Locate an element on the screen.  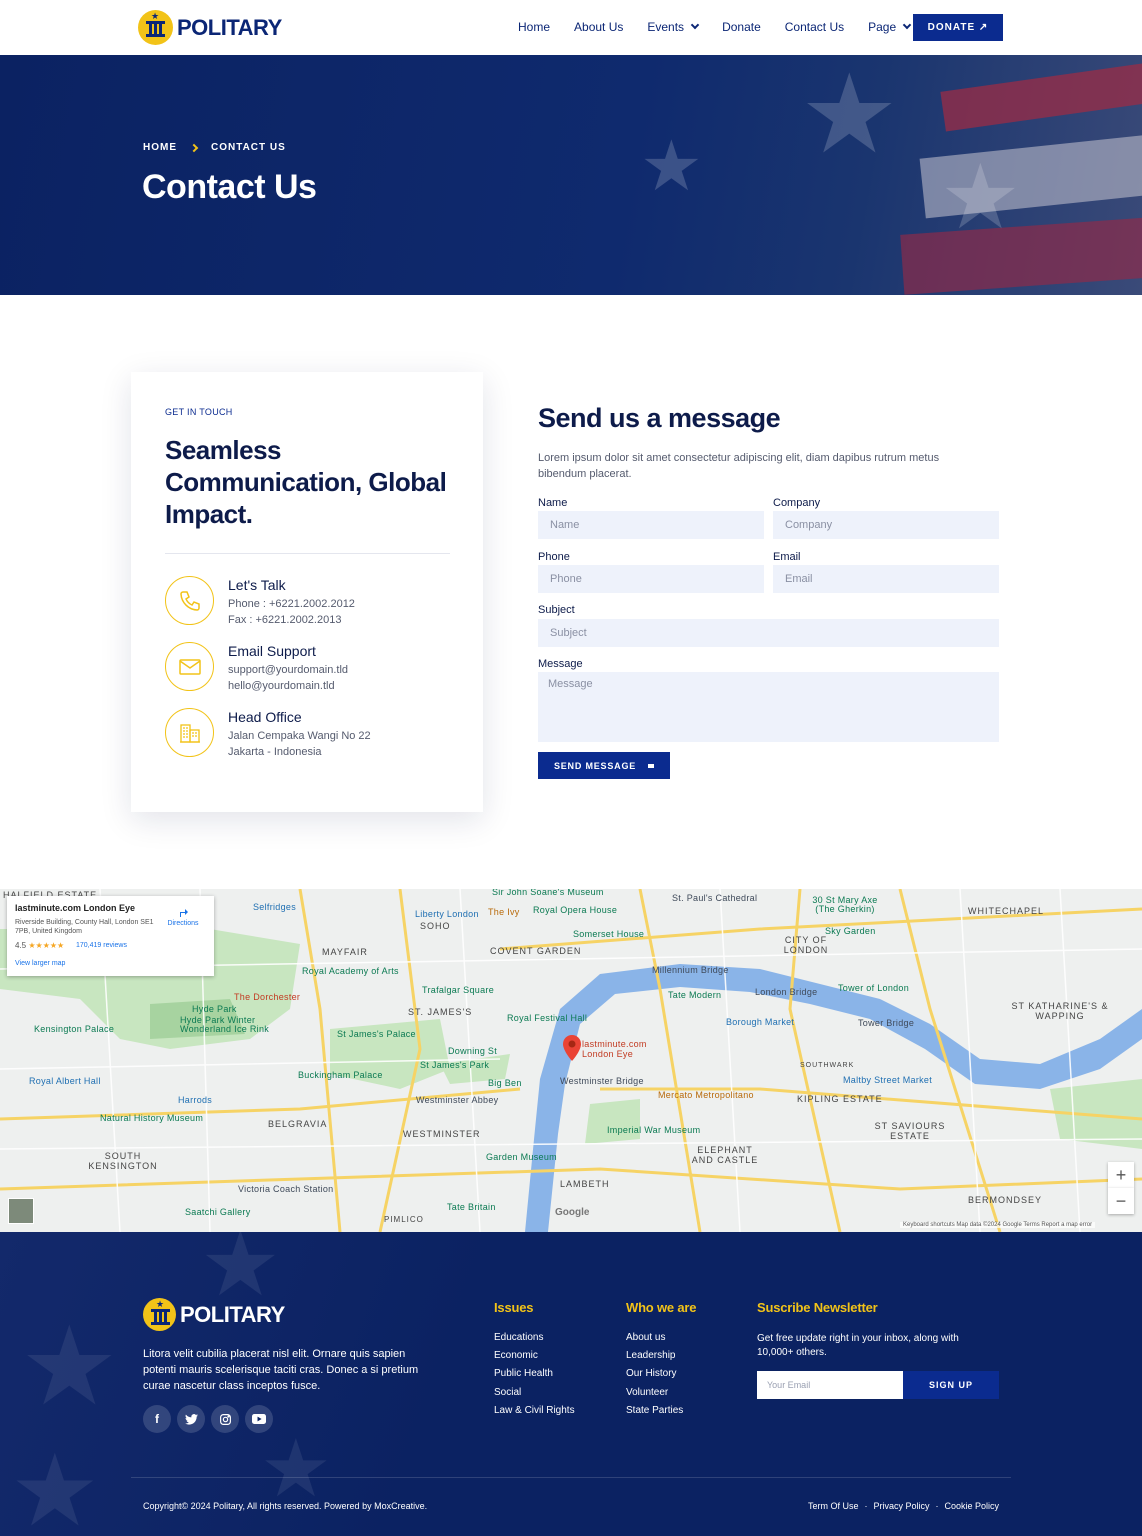
map-poi-label: Hyde Park Winter Wonderland Ice Rink is located at coordinates (225, 1025).